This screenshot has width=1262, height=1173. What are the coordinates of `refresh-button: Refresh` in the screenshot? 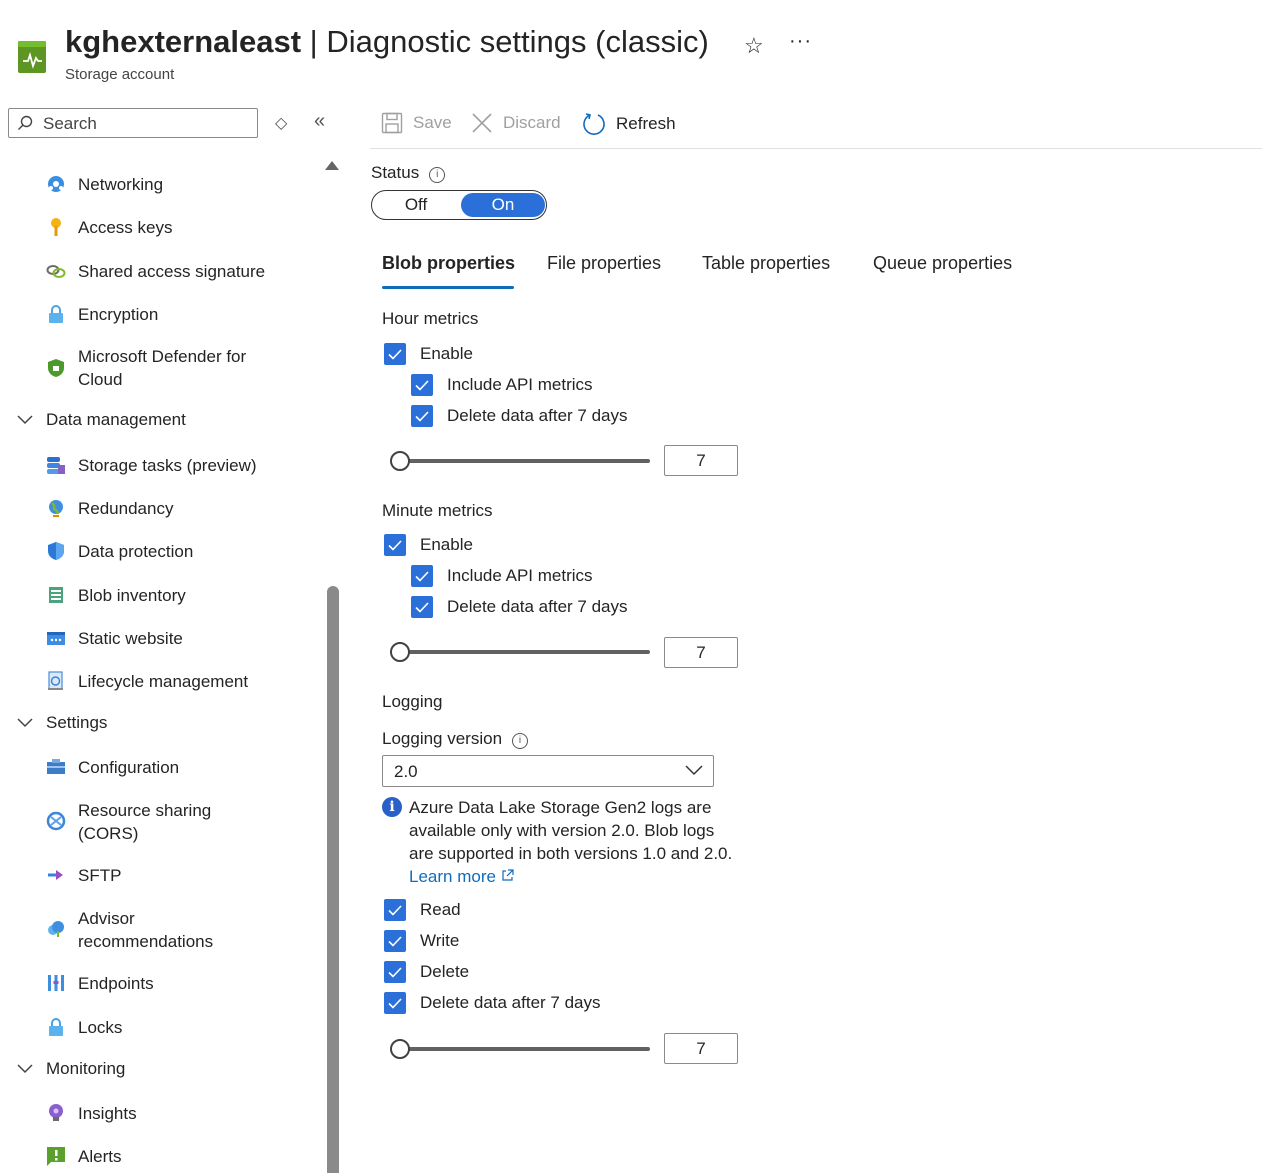 It's located at (629, 124).